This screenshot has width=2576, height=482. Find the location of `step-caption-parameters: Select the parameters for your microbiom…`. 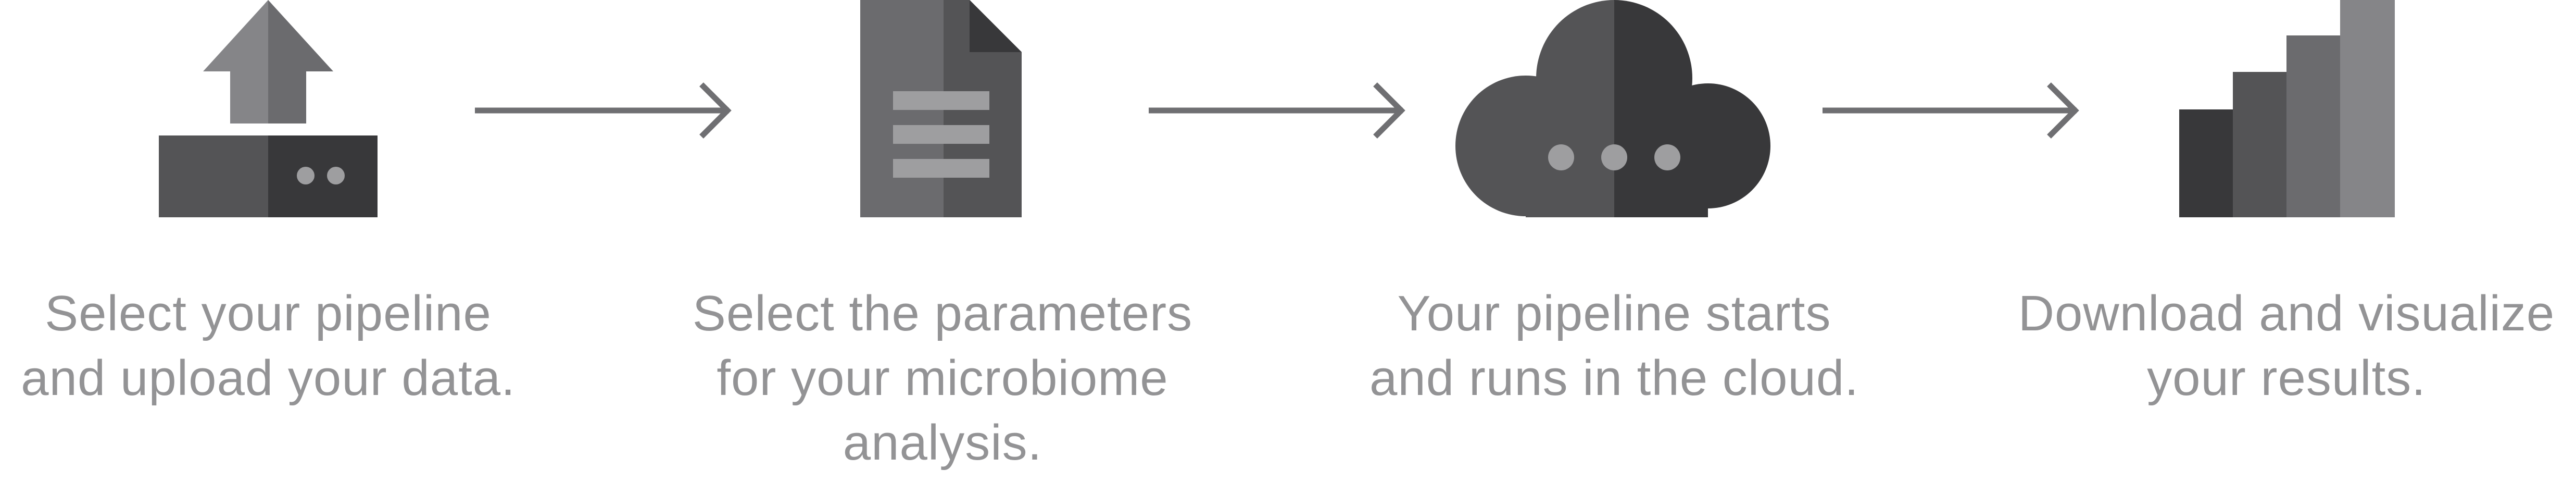

step-caption-parameters: Select the parameters for your microbiom… is located at coordinates (943, 378).